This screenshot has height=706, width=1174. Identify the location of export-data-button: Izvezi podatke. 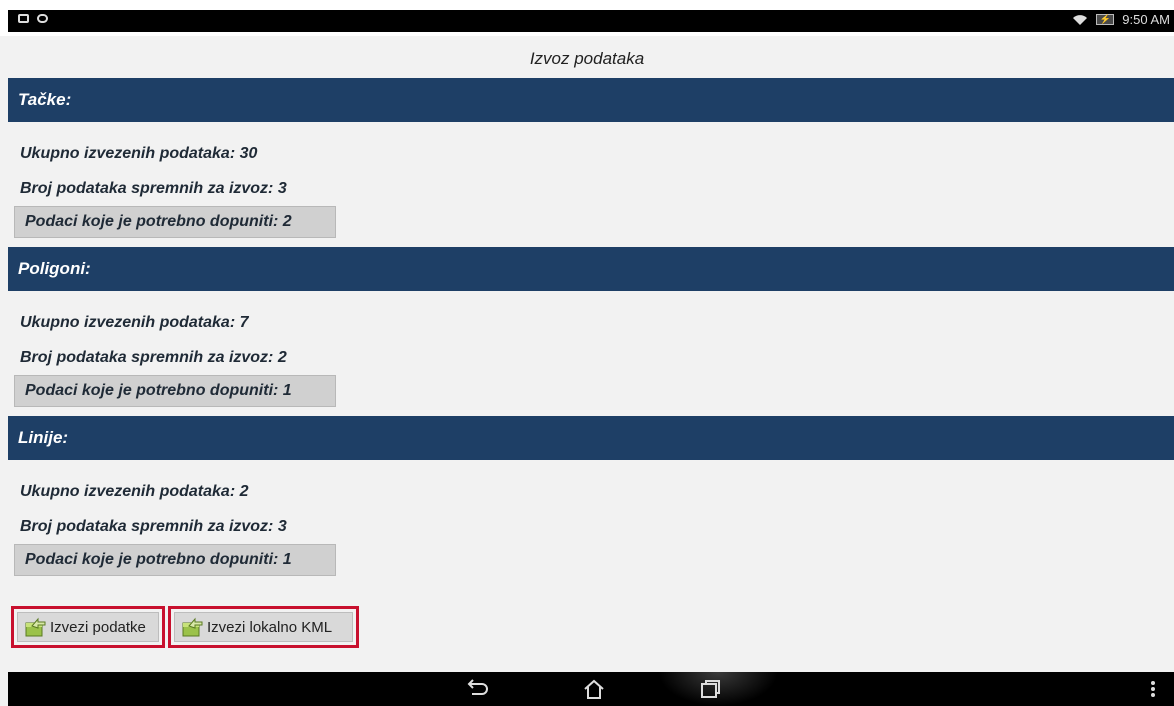
(88, 627).